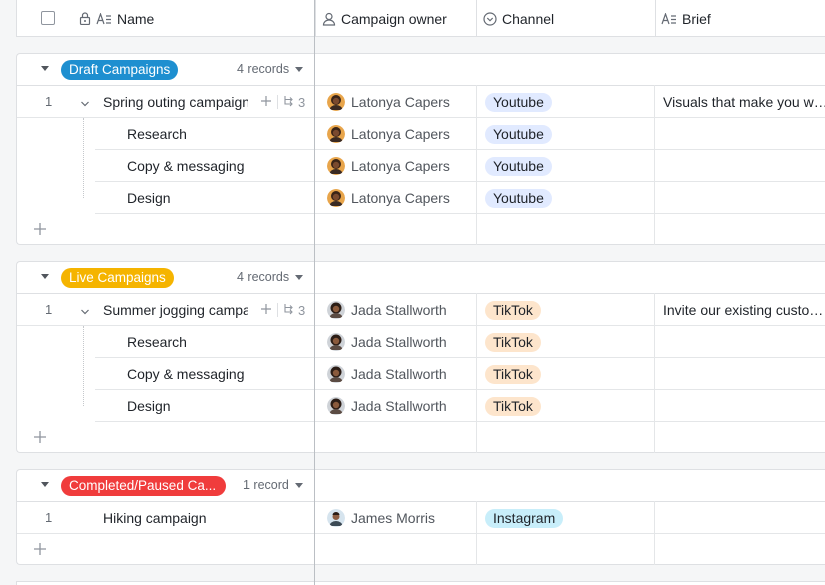 This screenshot has height=585, width=825. Describe the element at coordinates (394, 18) in the screenshot. I see `column-label-campaign-owner: Campaign owner` at that location.